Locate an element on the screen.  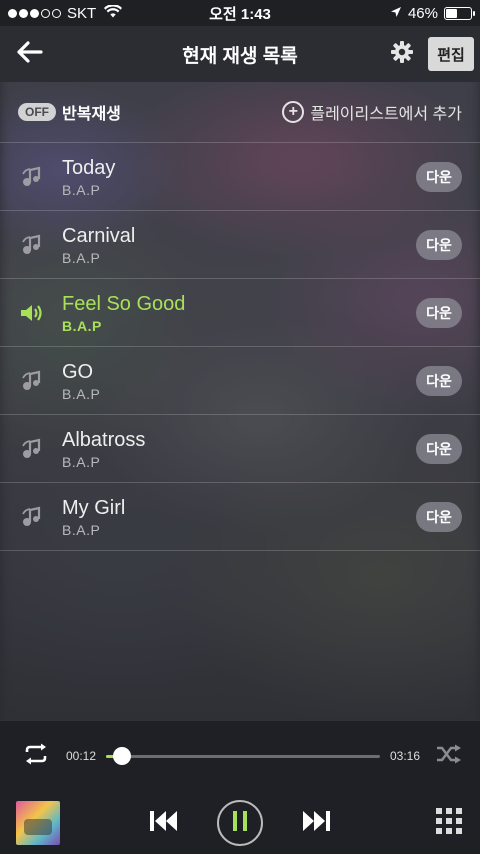
settings-button is located at coordinates (402, 54).